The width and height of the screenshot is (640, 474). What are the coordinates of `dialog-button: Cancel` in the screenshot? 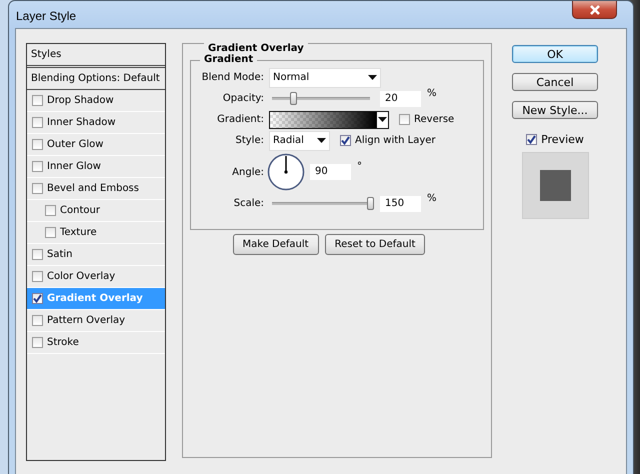 It's located at (555, 82).